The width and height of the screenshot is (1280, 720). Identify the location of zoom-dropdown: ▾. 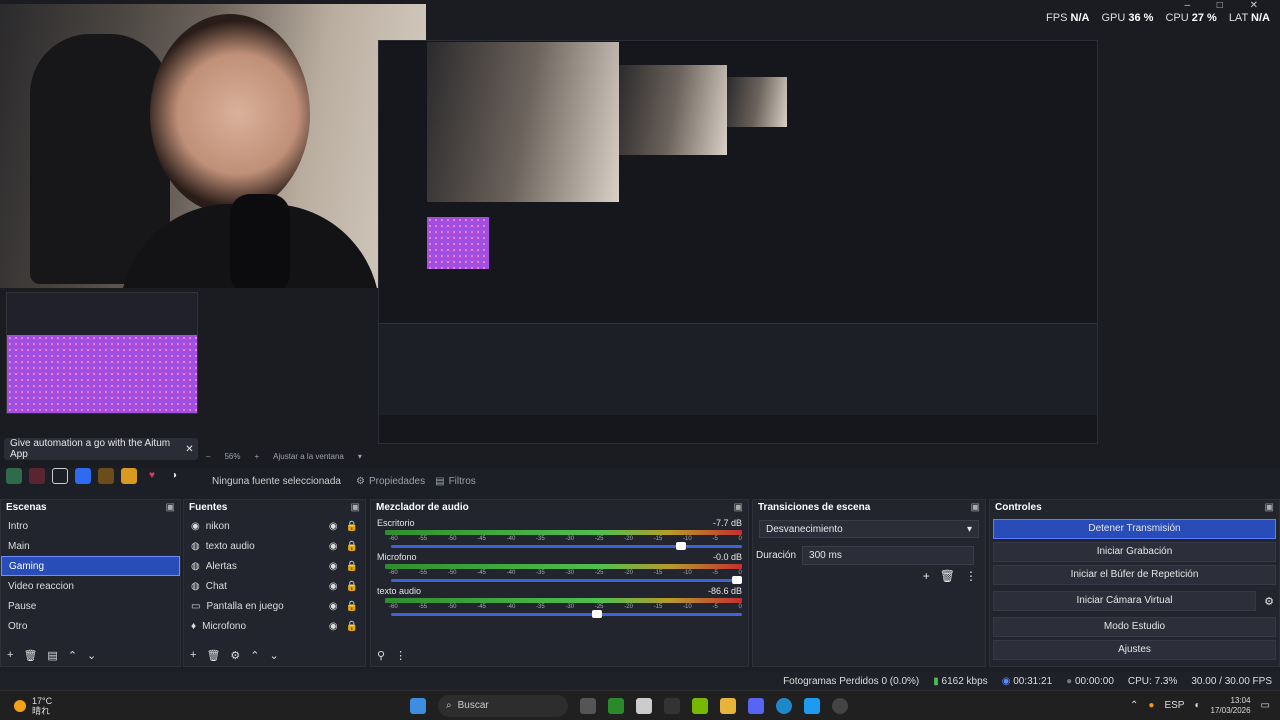
(360, 456).